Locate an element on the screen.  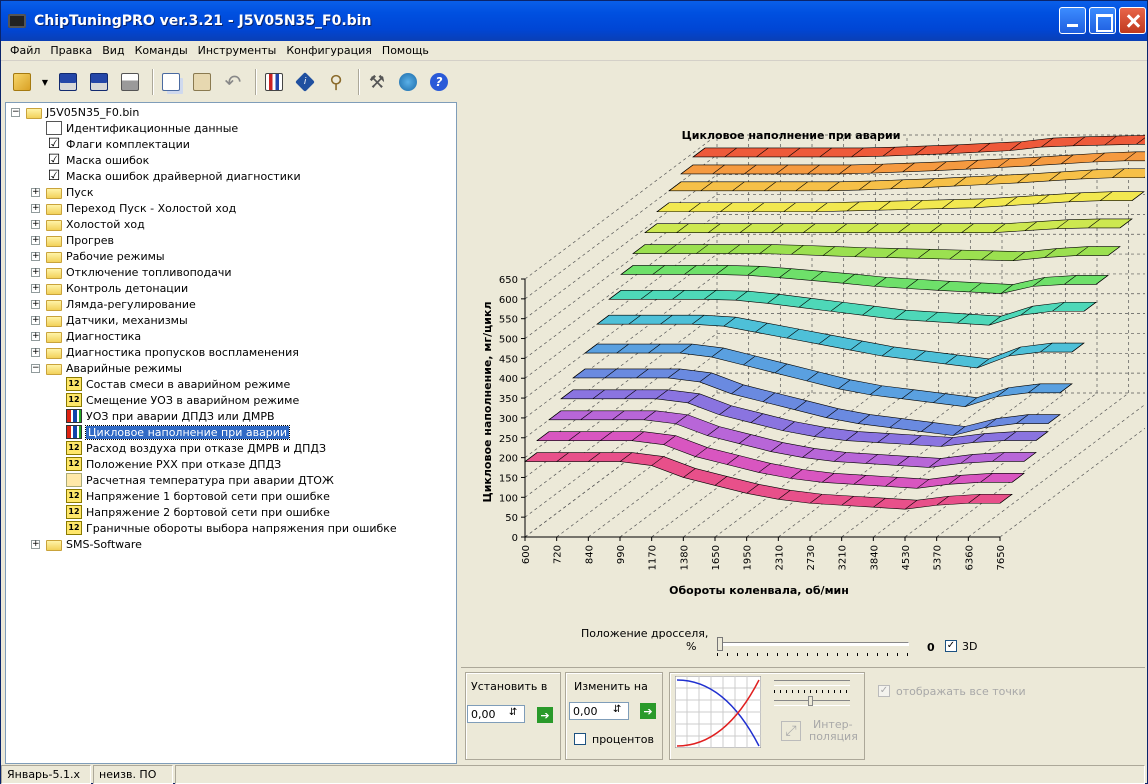
search-icon: ⚲ is located at coordinates (336, 82).